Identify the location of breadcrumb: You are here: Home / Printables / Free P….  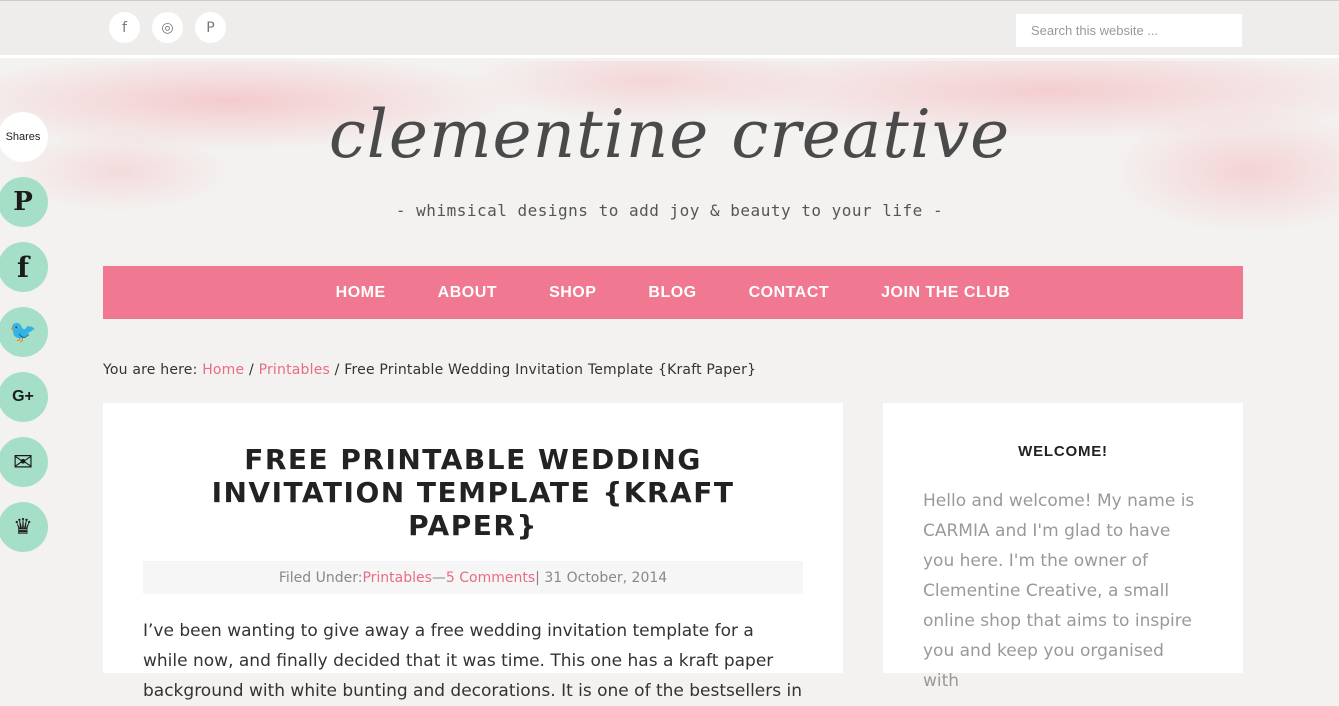
(429, 370).